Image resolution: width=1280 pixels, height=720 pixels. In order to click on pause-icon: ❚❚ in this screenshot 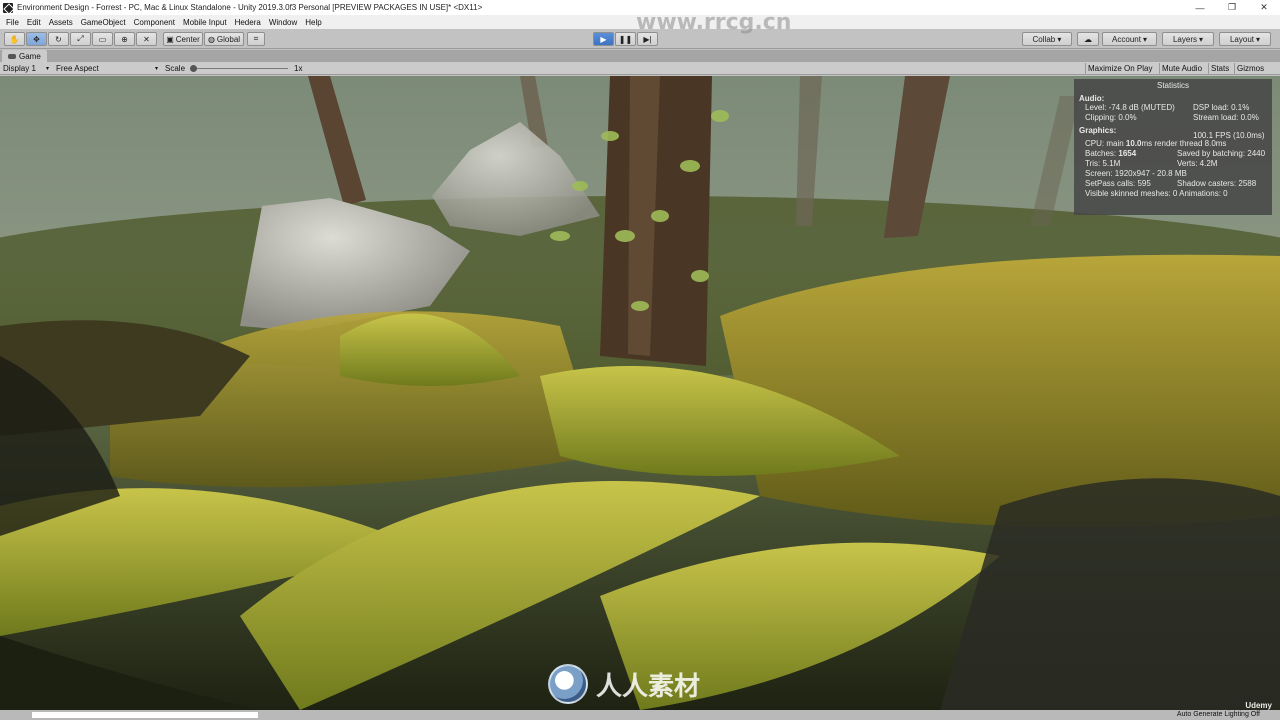, I will do `click(625, 39)`.